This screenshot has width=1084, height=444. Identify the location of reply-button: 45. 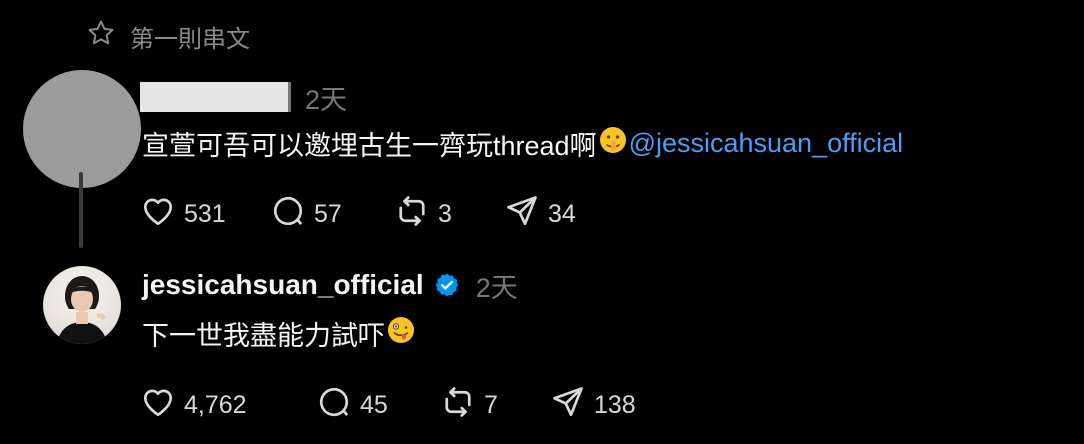
(378, 405).